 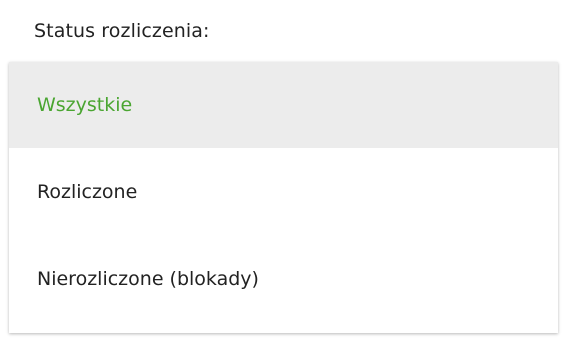 I want to click on option-settled-label: Rozliczone, so click(x=87, y=192).